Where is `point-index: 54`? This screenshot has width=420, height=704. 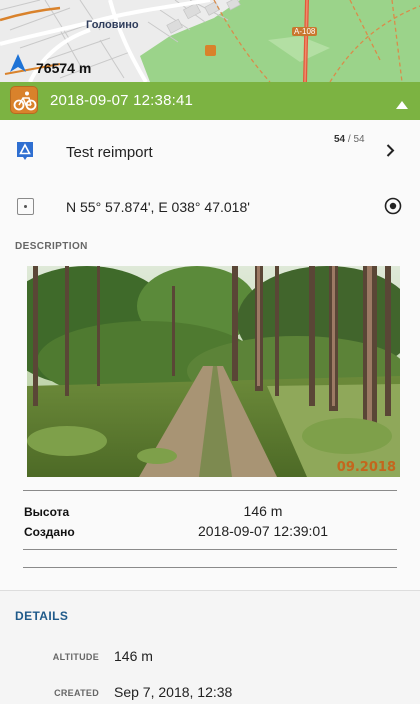
point-index: 54 is located at coordinates (340, 139).